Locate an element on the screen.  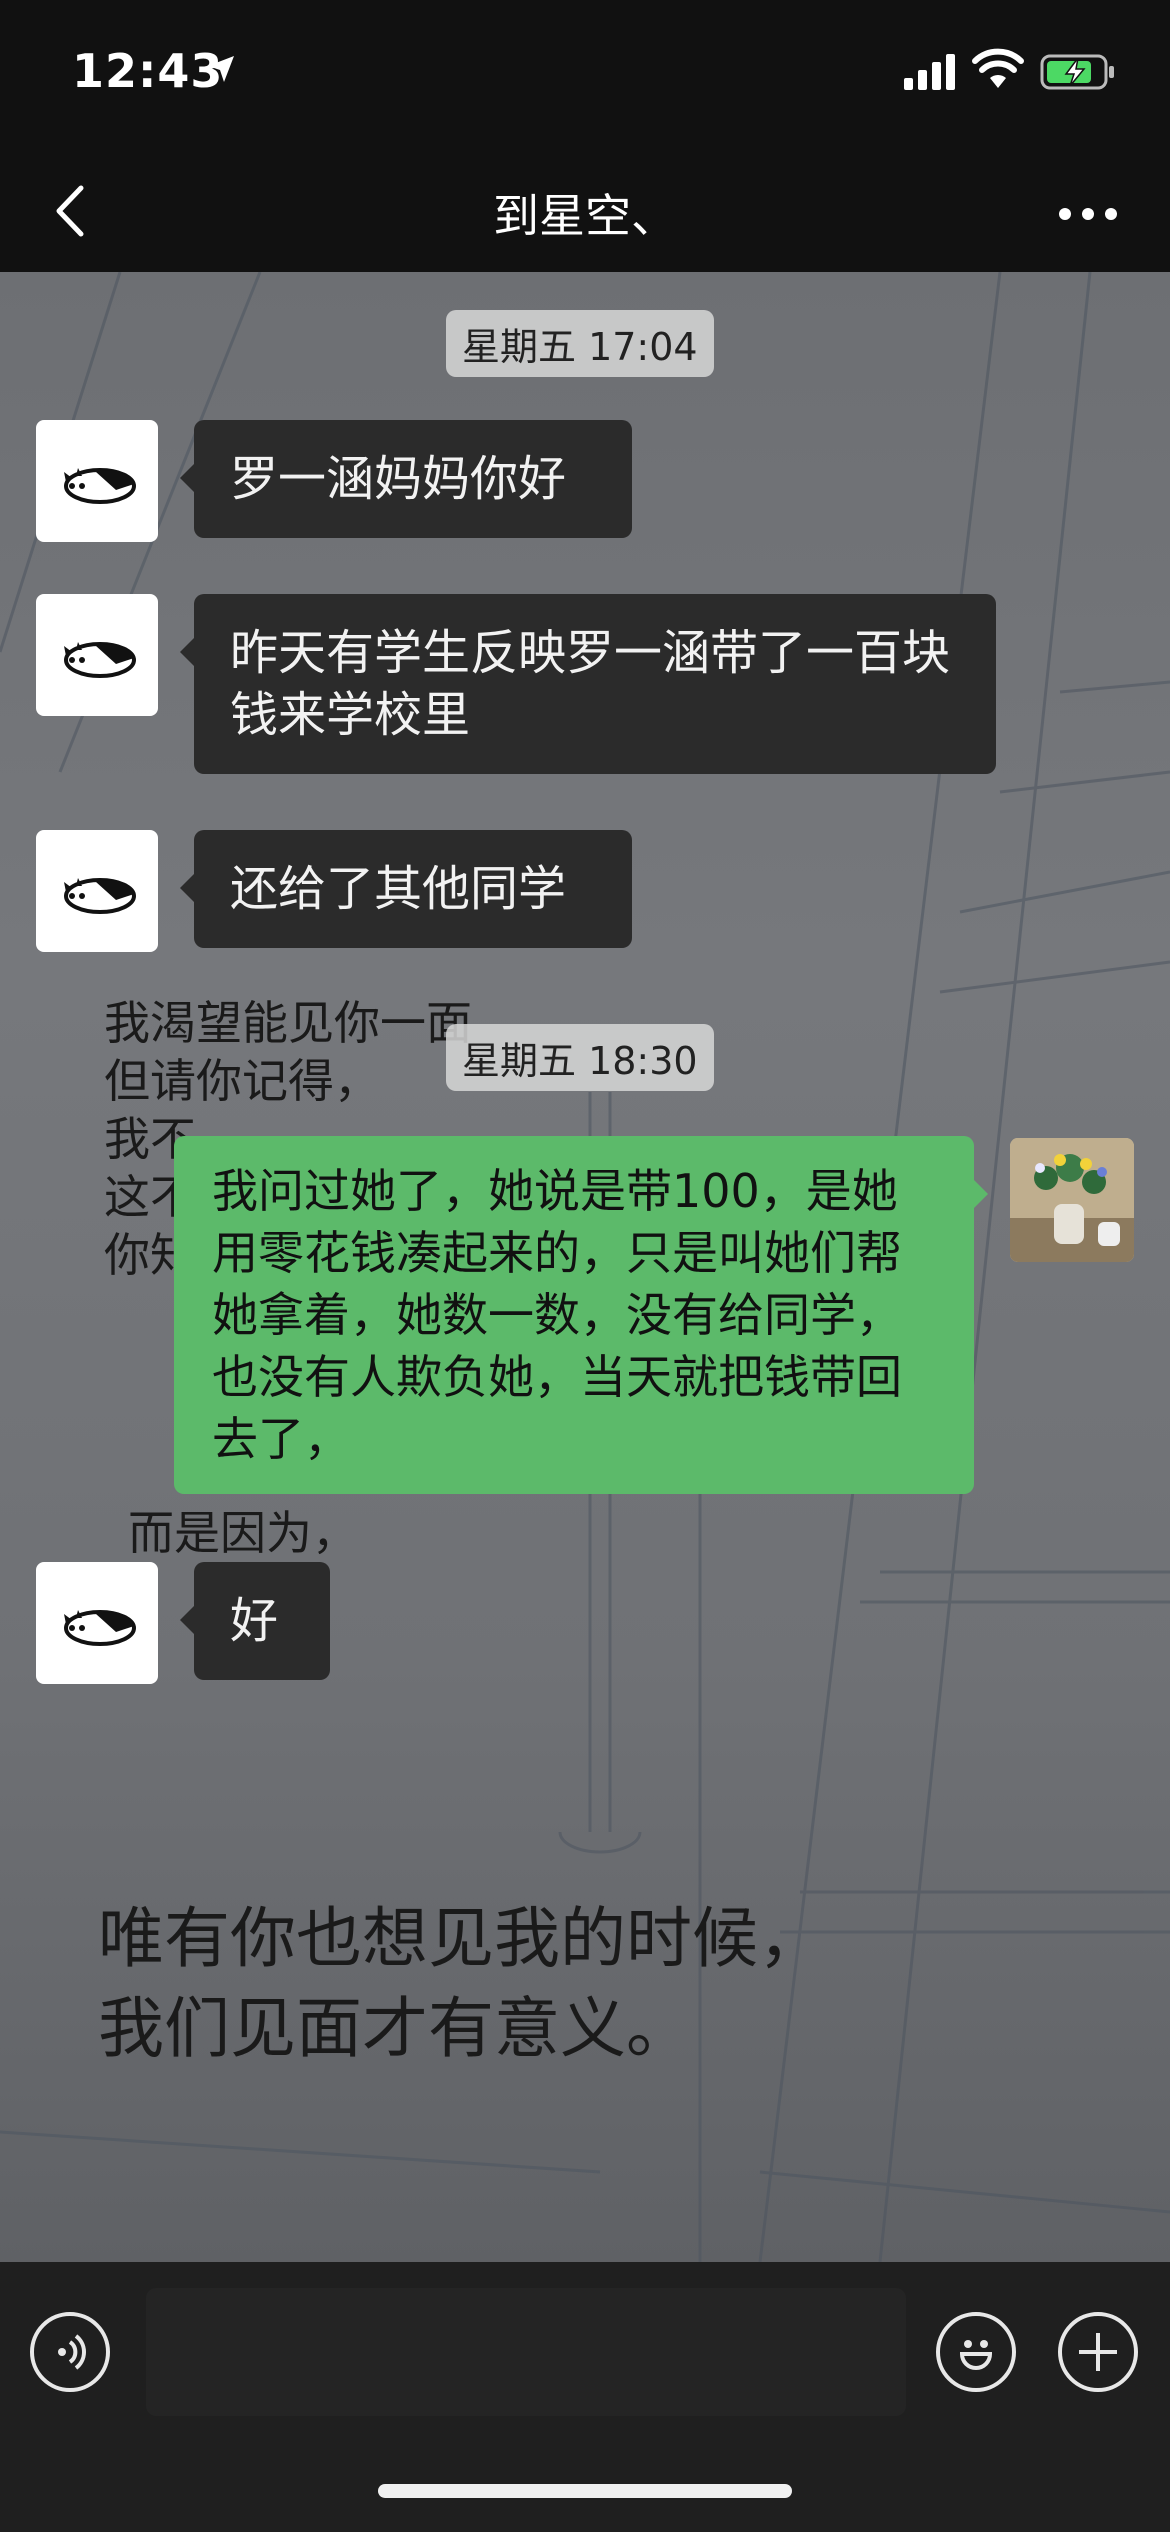
poem-line: 唯有你也想见我的时候， is located at coordinates (461, 1938).